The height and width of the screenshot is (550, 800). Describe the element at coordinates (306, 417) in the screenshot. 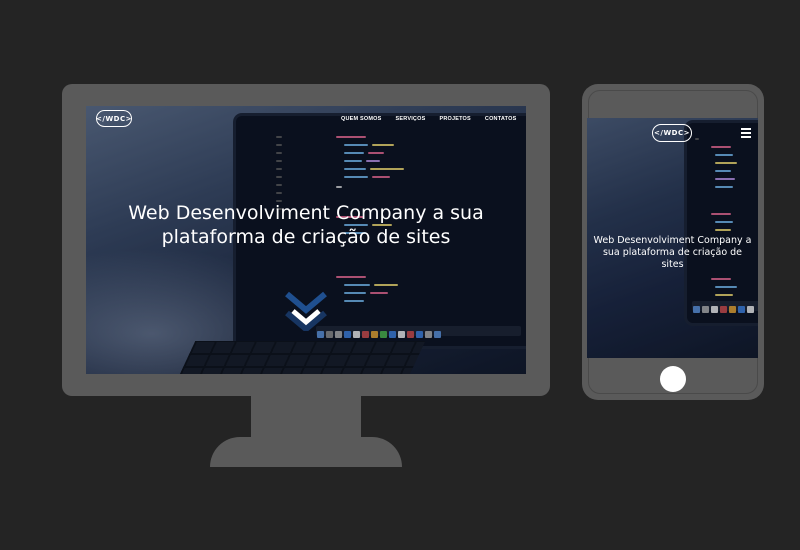

I see `monitor-stand-neck` at that location.